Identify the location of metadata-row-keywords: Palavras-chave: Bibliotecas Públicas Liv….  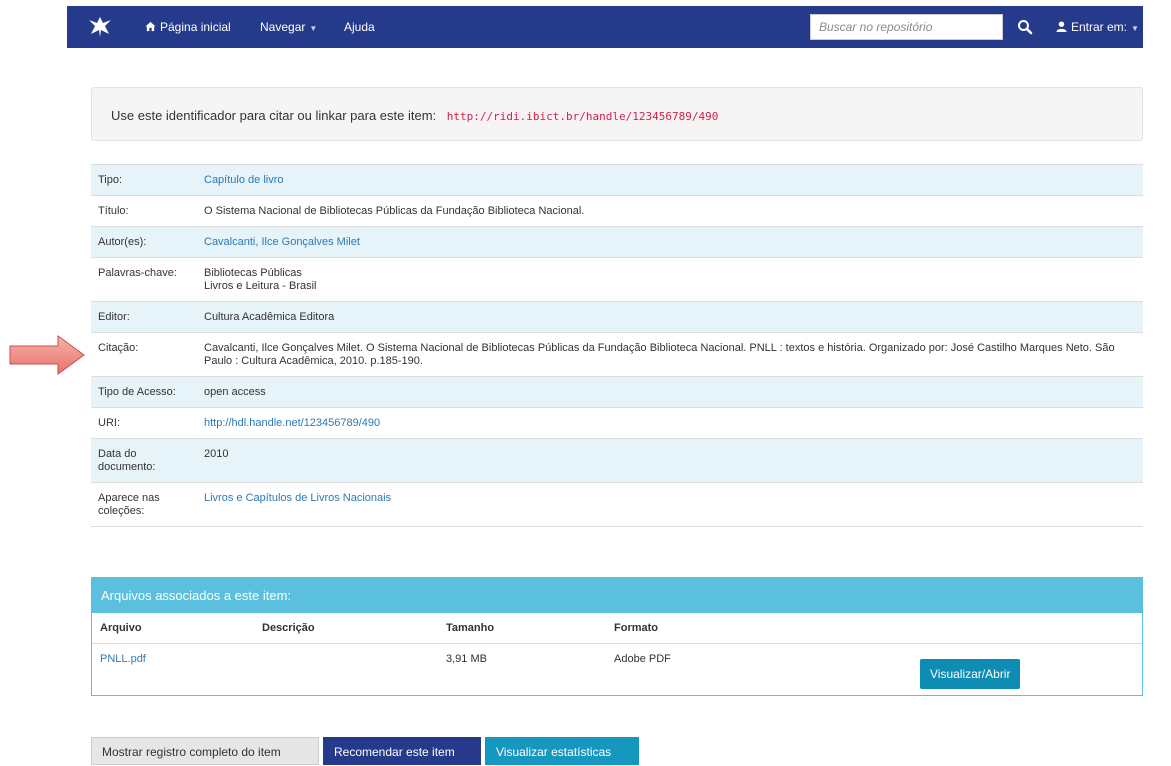
(617, 279).